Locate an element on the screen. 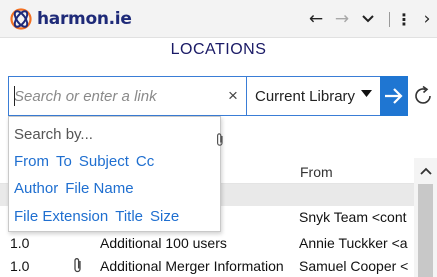  text-caret is located at coordinates (14, 96).